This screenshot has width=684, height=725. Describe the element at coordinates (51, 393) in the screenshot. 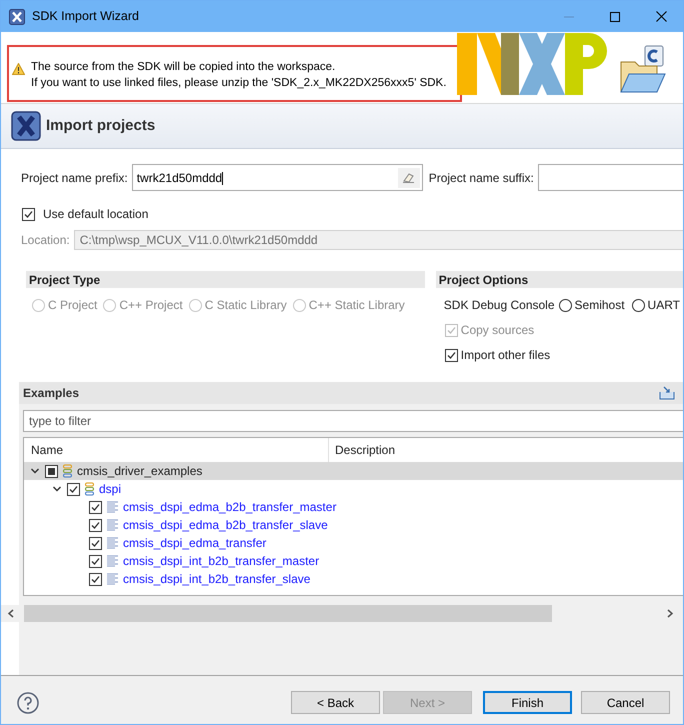

I see `section-header: Examples` at that location.